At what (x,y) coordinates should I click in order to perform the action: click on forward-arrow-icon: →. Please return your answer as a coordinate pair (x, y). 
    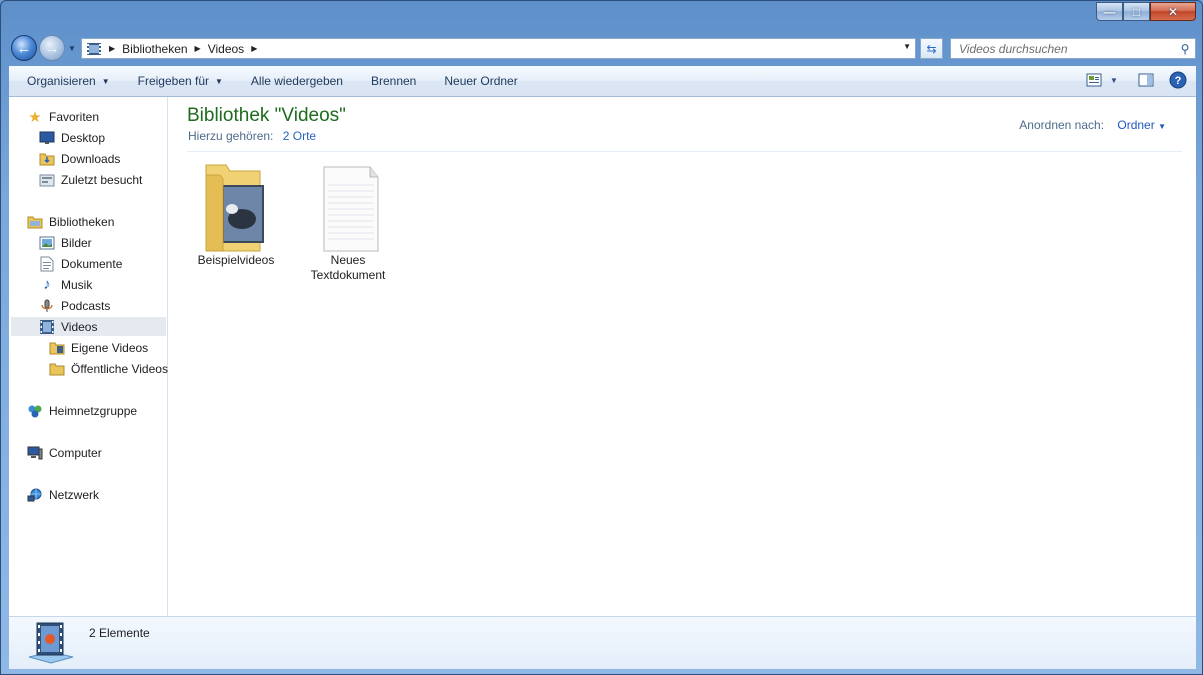
    Looking at the image, I should click on (52, 48).